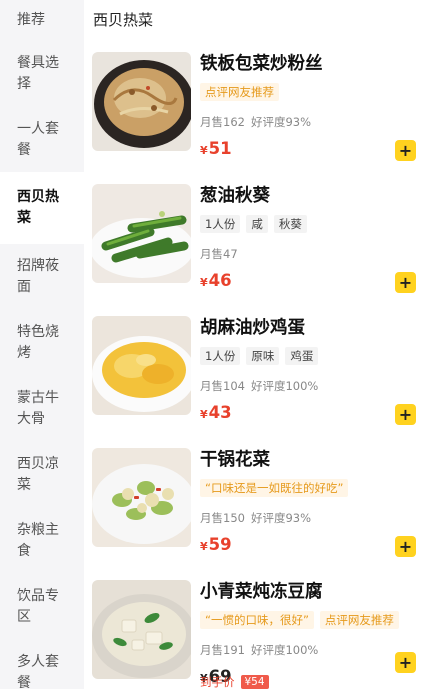  I want to click on dish-tags: “一惯的口味，很好” 点评网友推荐, so click(299, 620).